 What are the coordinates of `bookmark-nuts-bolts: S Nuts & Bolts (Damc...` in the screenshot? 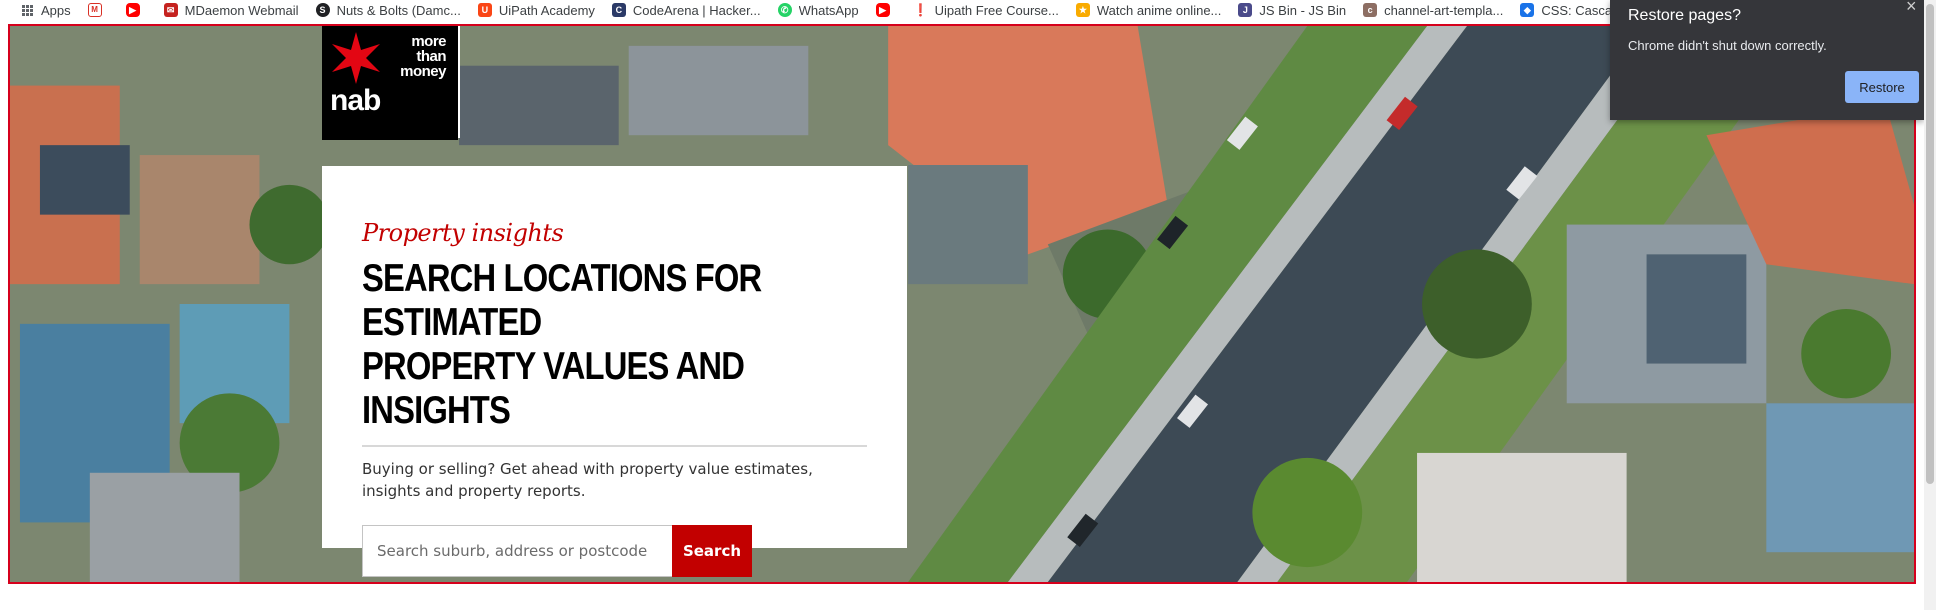 It's located at (388, 10).